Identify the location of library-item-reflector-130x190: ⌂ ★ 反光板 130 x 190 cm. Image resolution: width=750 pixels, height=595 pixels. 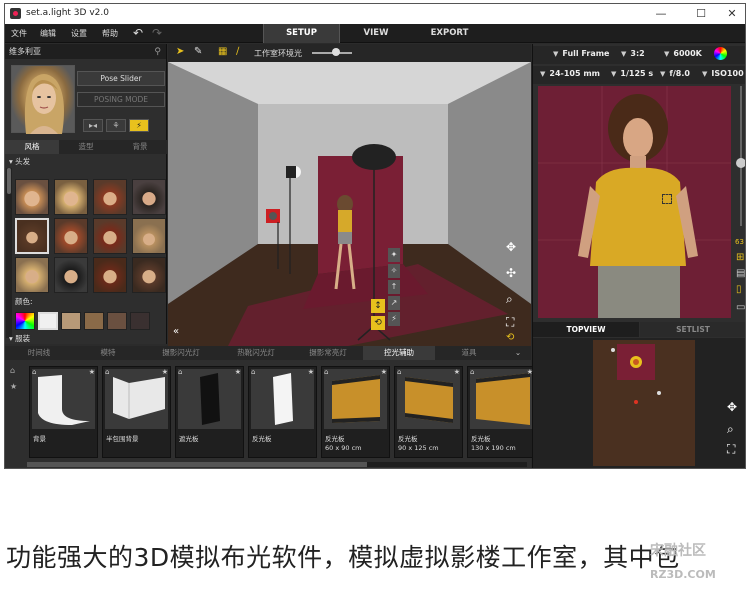
(501, 412).